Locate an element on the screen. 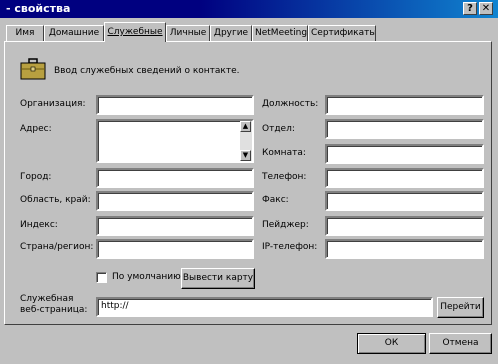 This screenshot has height=364, width=498. city-label: Город: is located at coordinates (36, 177).